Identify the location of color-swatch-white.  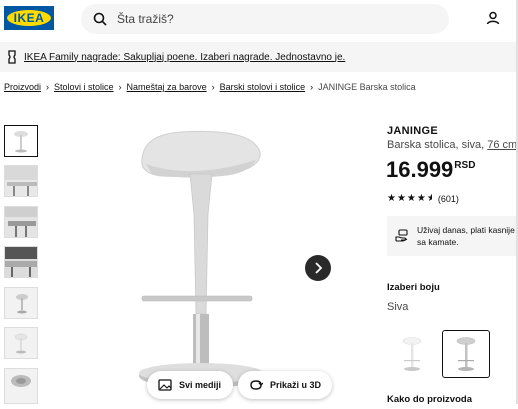
(412, 354).